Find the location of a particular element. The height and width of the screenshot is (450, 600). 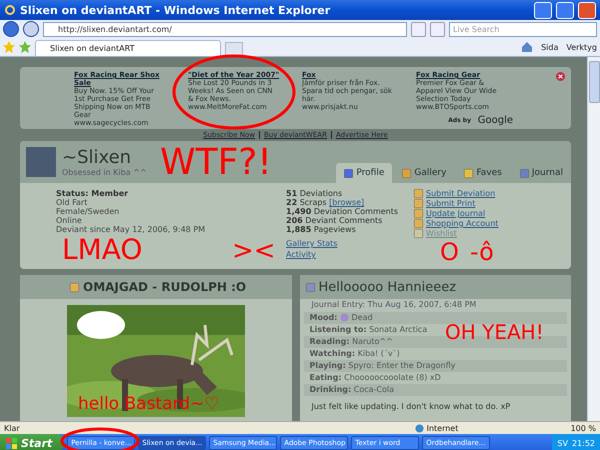

stat-line: 22 Scraps [browse] is located at coordinates (326, 202).